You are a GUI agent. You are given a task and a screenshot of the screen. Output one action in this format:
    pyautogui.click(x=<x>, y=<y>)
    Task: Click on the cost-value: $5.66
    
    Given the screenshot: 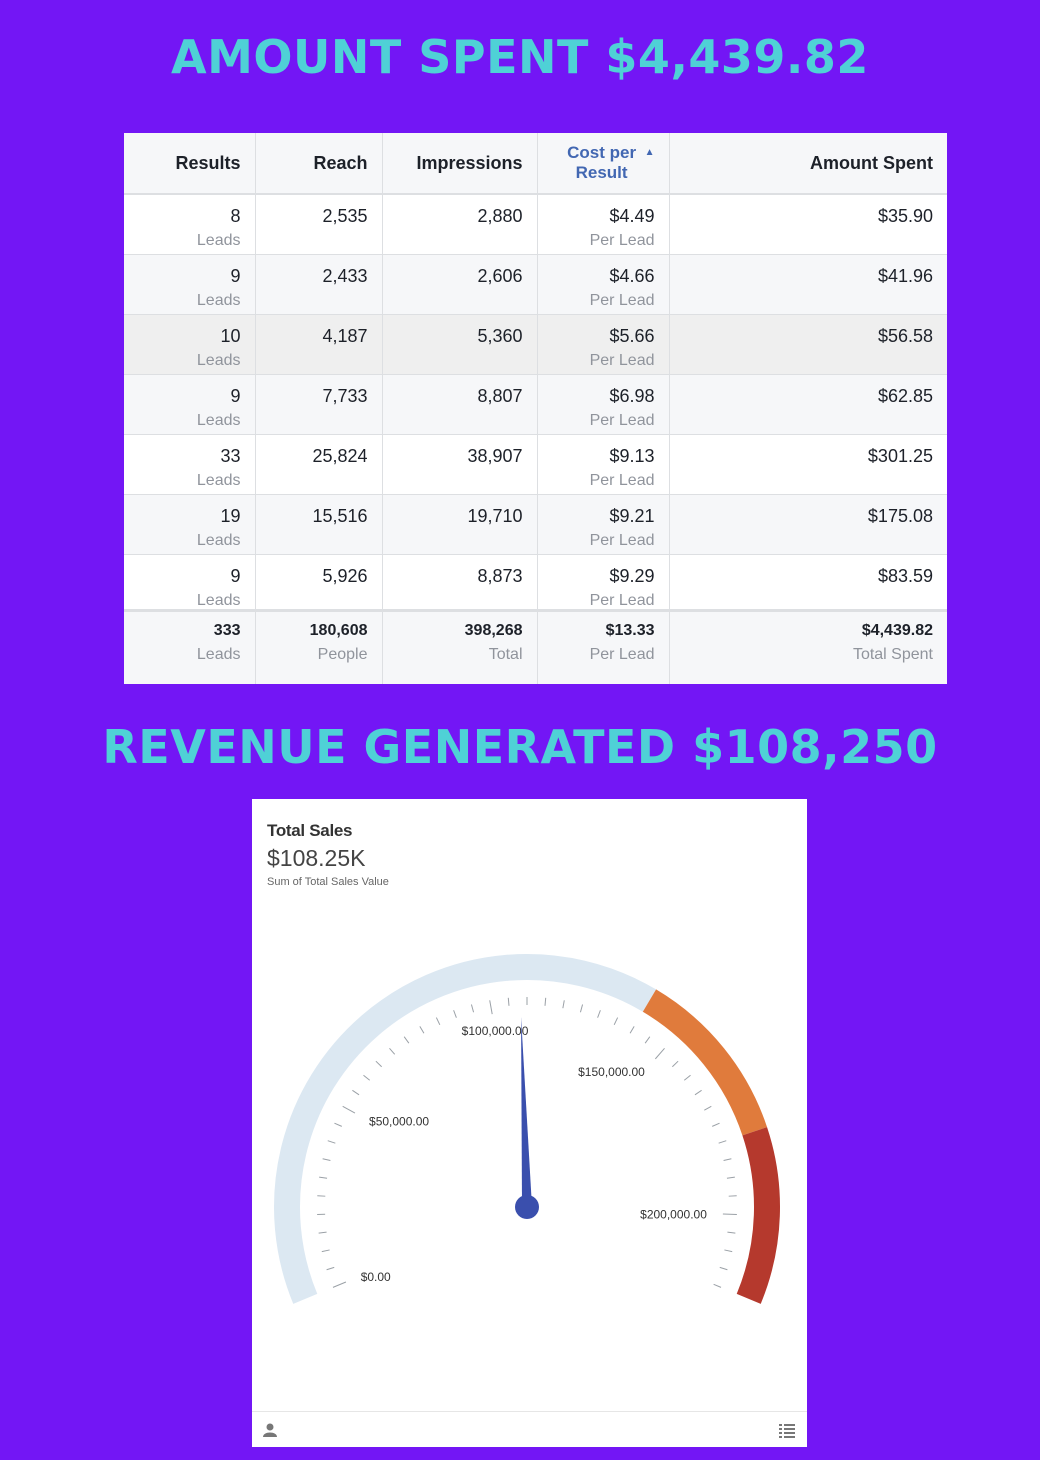 What is the action you would take?
    pyautogui.click(x=632, y=336)
    